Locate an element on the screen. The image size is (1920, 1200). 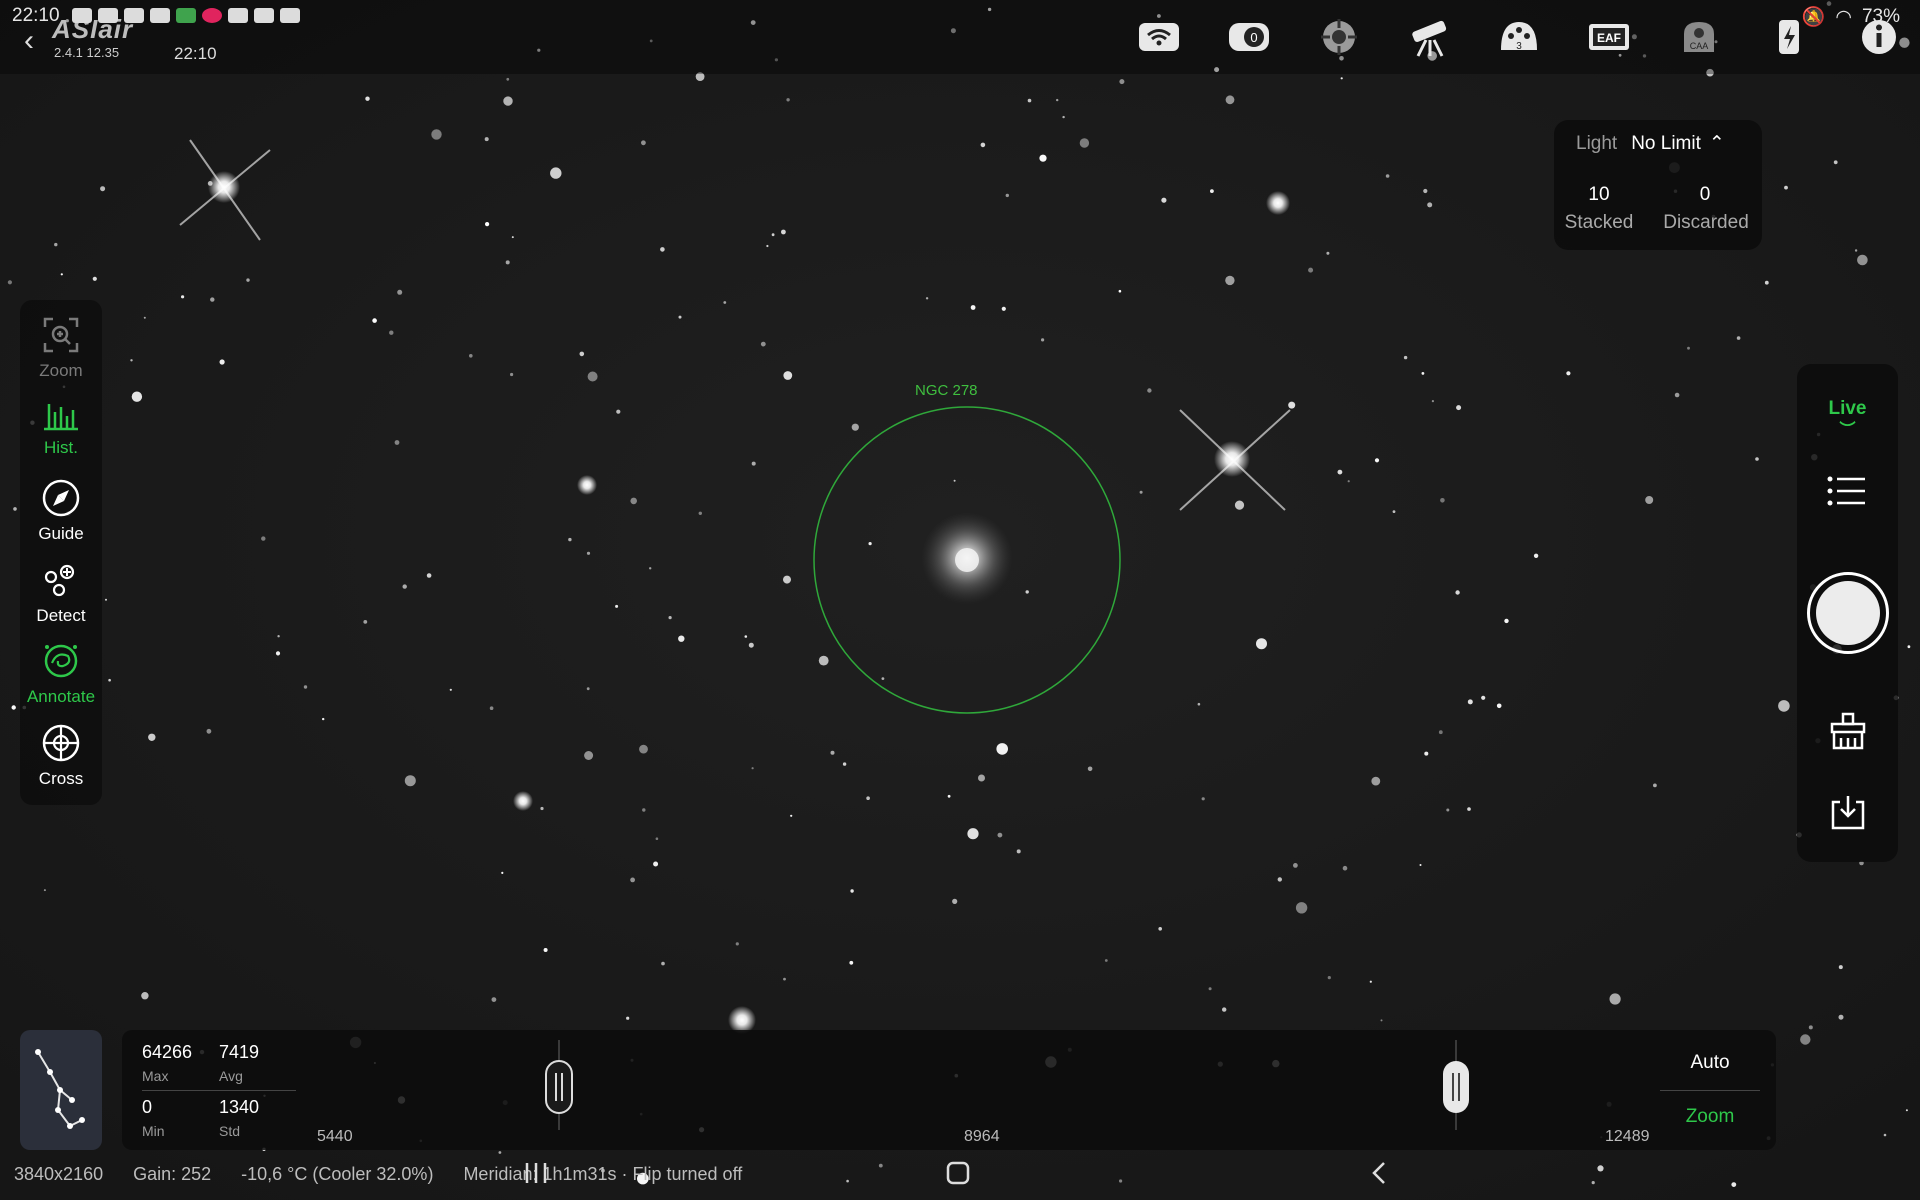
tool-annotate: Annotate is located at coordinates (61, 674).